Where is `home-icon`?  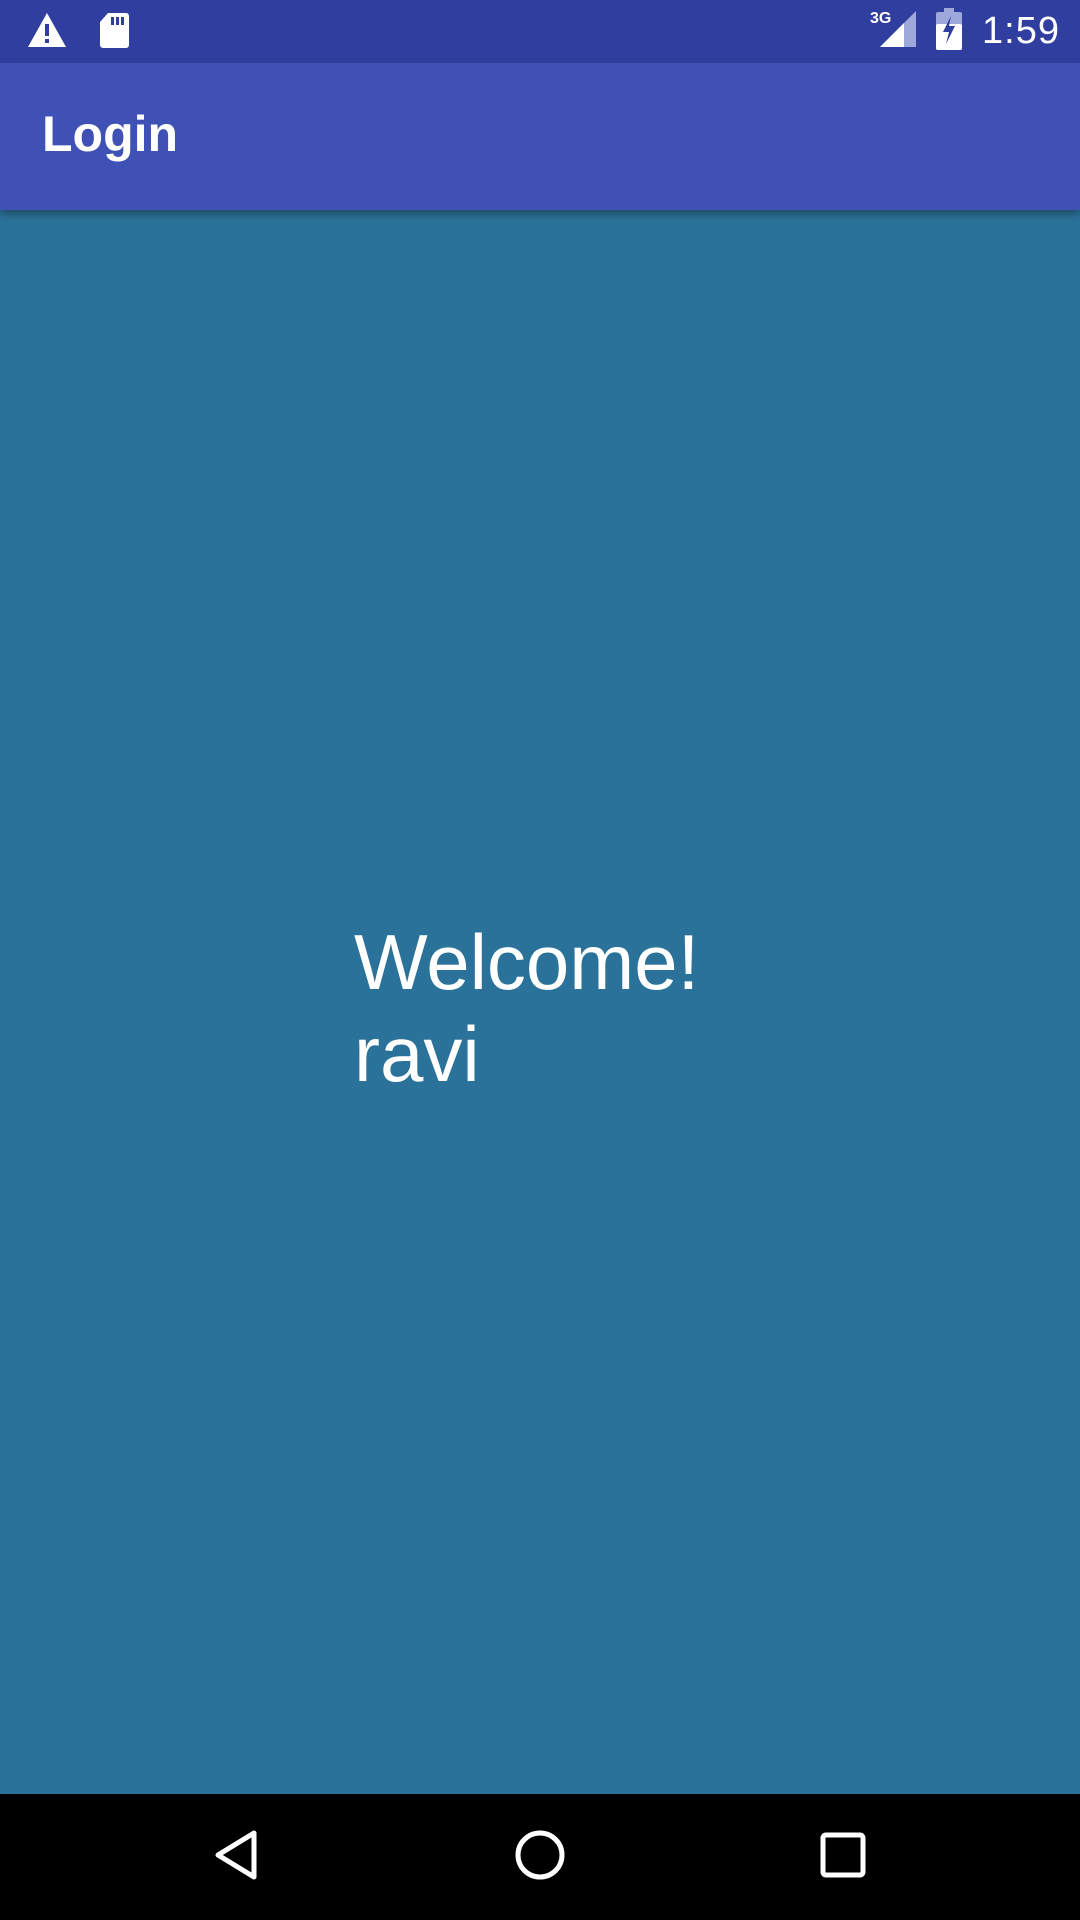 home-icon is located at coordinates (540, 1857).